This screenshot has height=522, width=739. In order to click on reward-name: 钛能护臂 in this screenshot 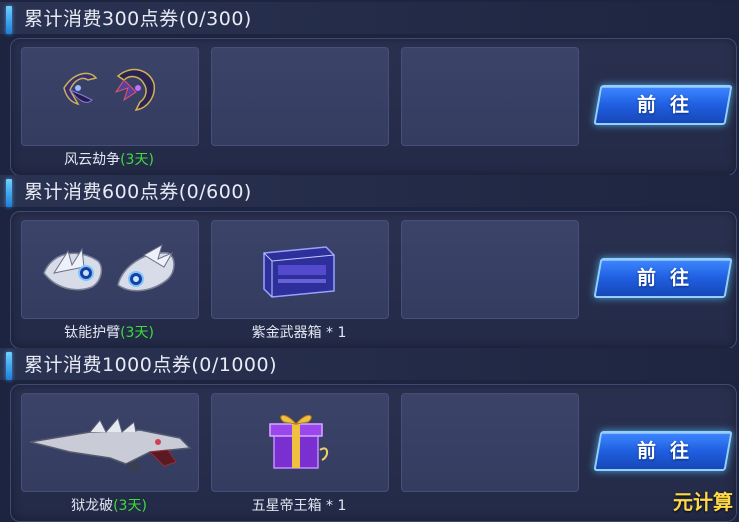, I will do `click(92, 333)`.